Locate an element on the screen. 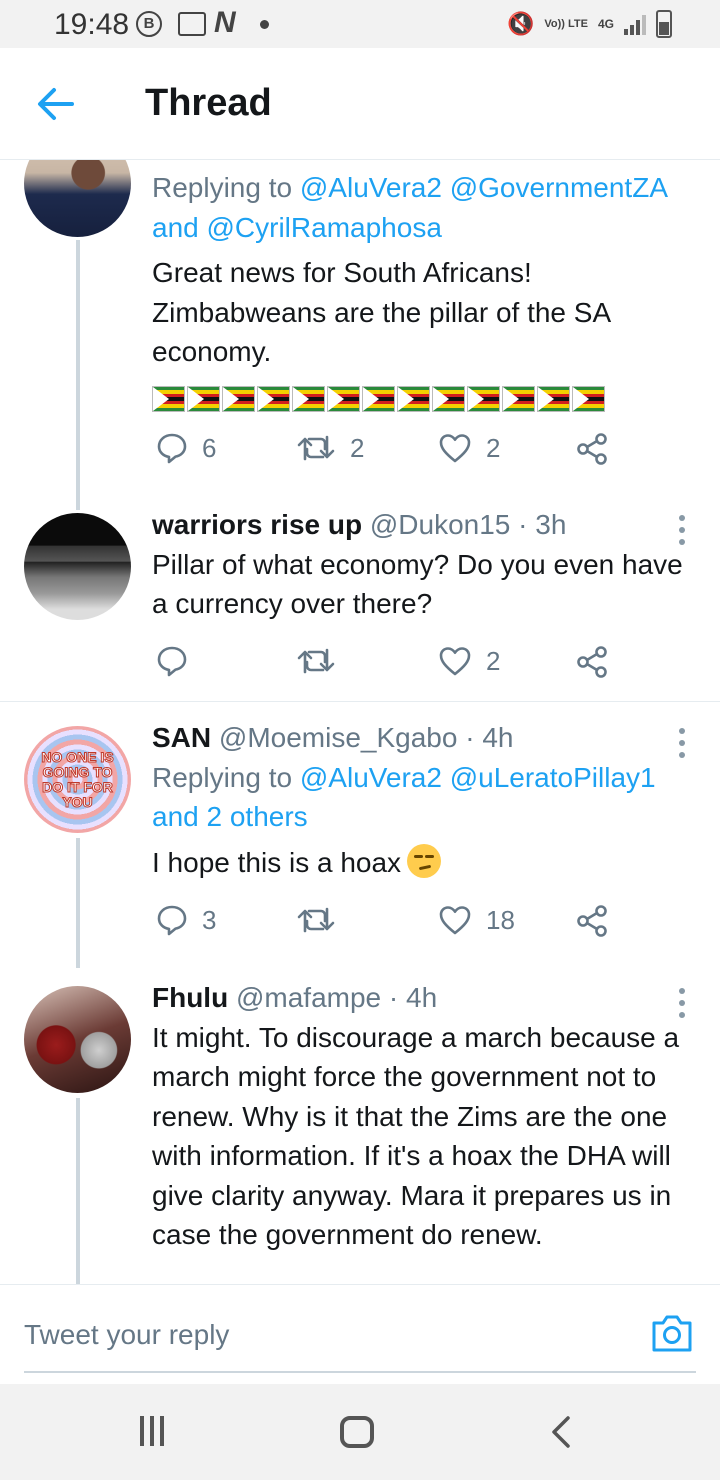  page-title: Thread is located at coordinates (208, 103).